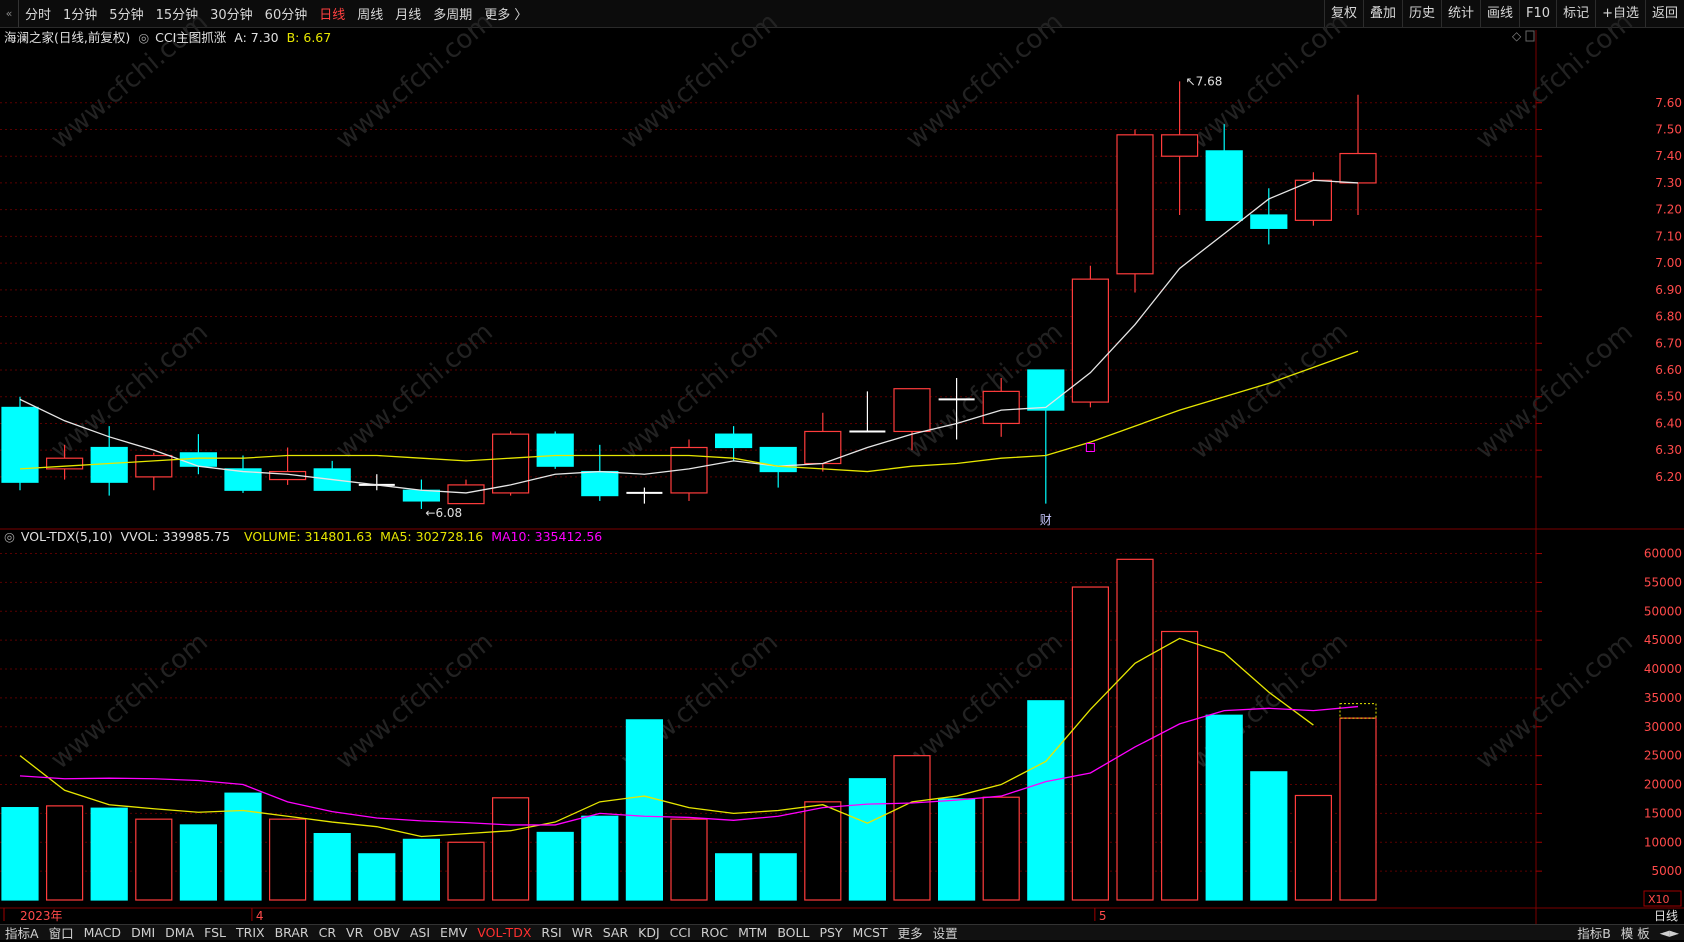  Describe the element at coordinates (582, 932) in the screenshot. I see `tab-wr: WR` at that location.